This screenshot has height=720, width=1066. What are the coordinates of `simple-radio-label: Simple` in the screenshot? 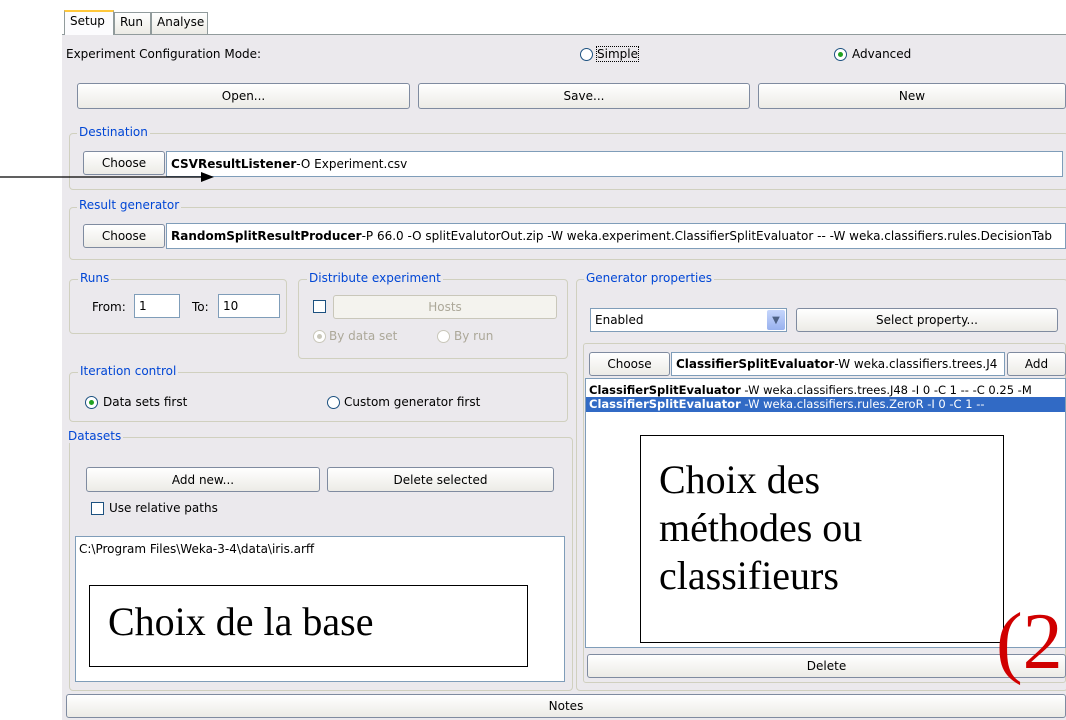 It's located at (617, 54).